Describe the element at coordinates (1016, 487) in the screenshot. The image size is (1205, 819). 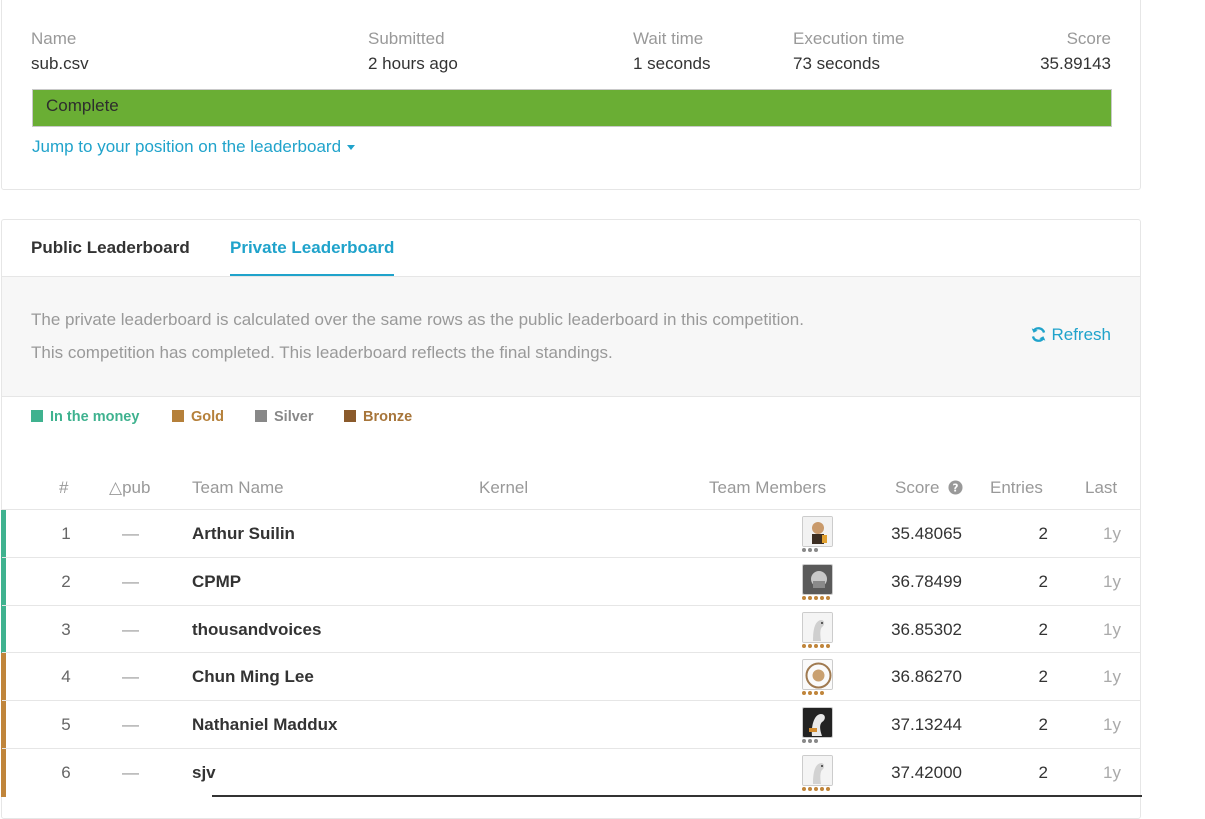
I see `col-entries-header: Entries` at that location.